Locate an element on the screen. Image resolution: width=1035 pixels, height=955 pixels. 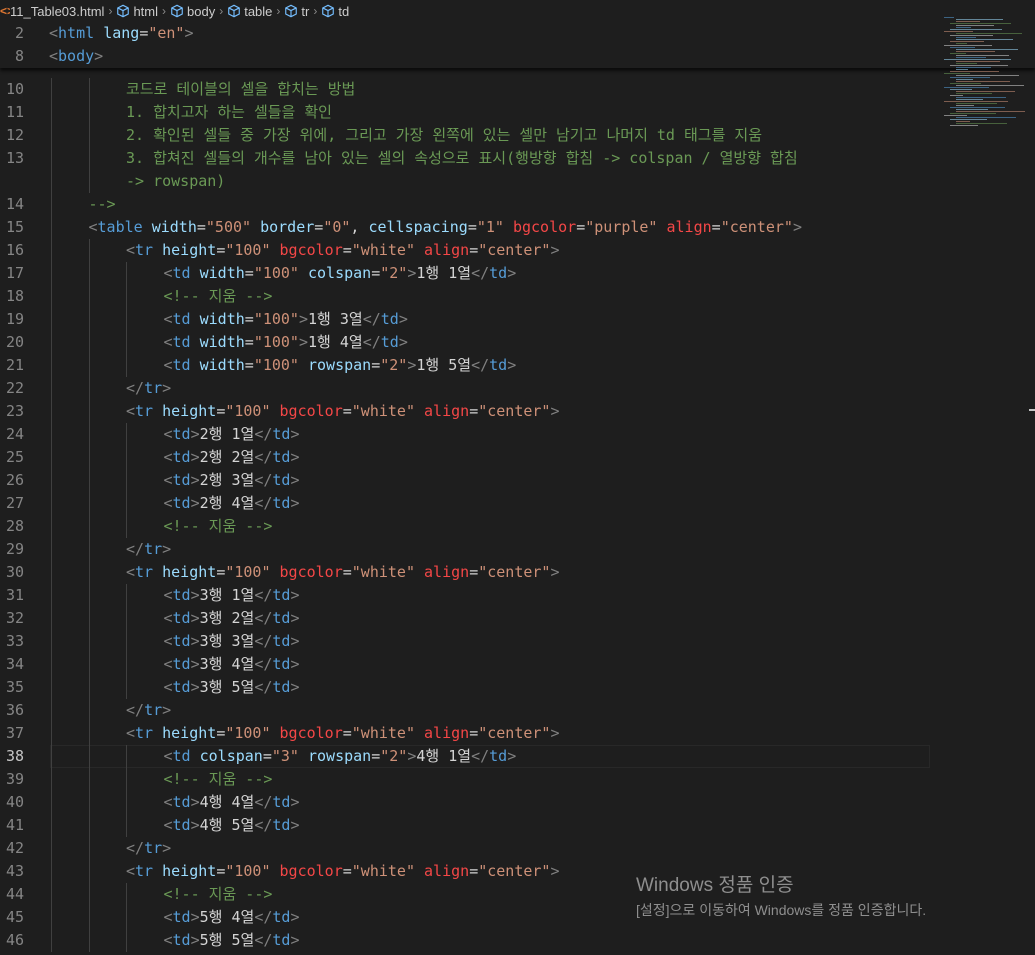
breadcrumb-item-table: table is located at coordinates (249, 11).